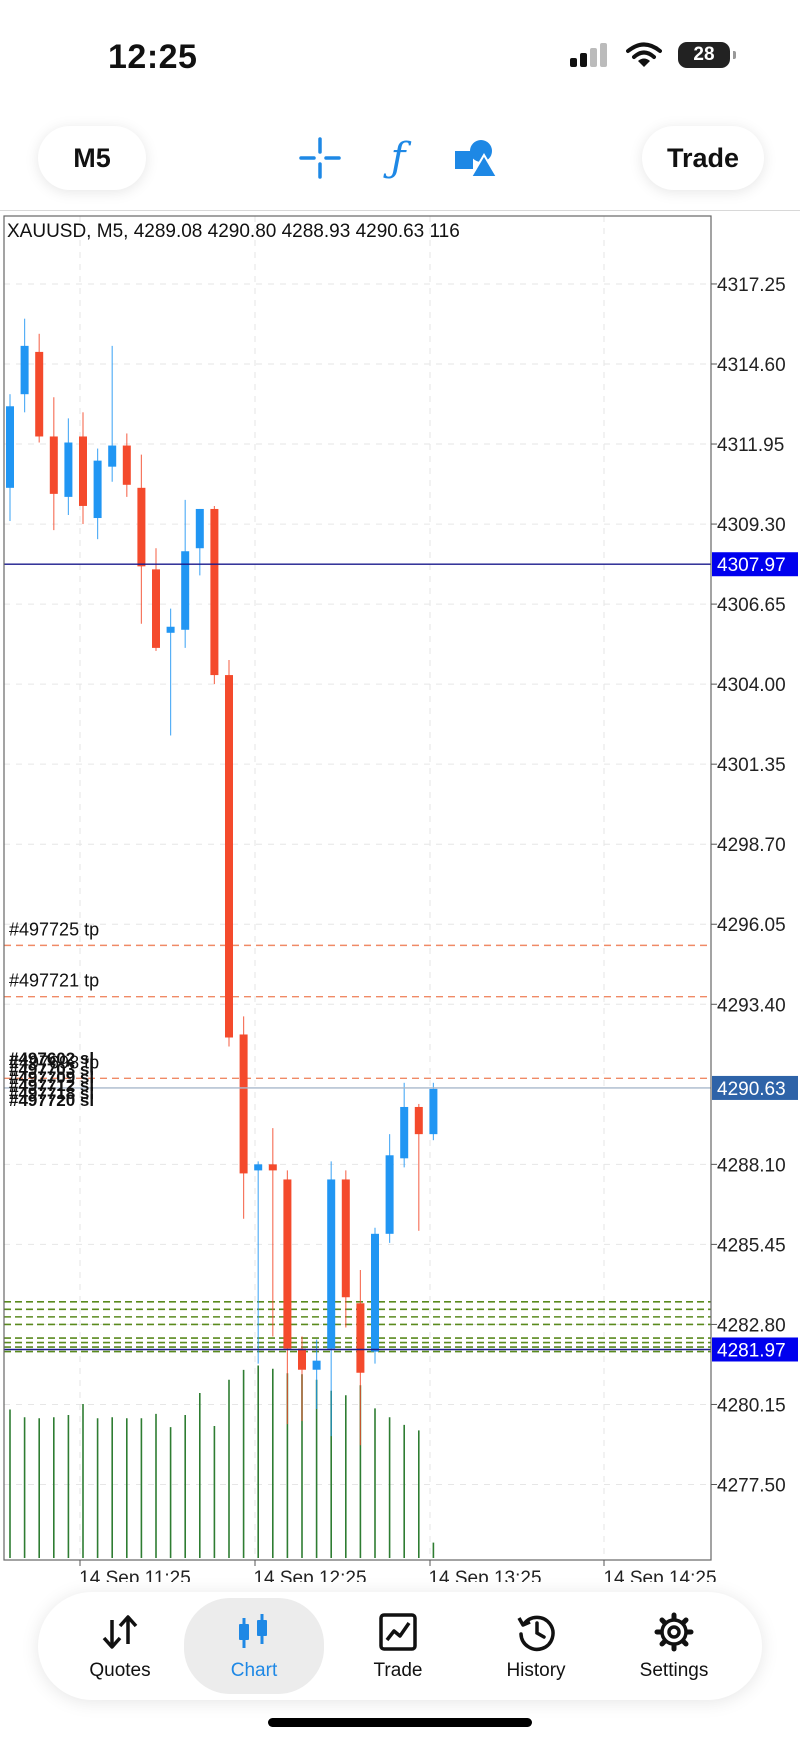 This screenshot has width=800, height=1739. I want to click on nav-trade: Trade, so click(398, 1646).